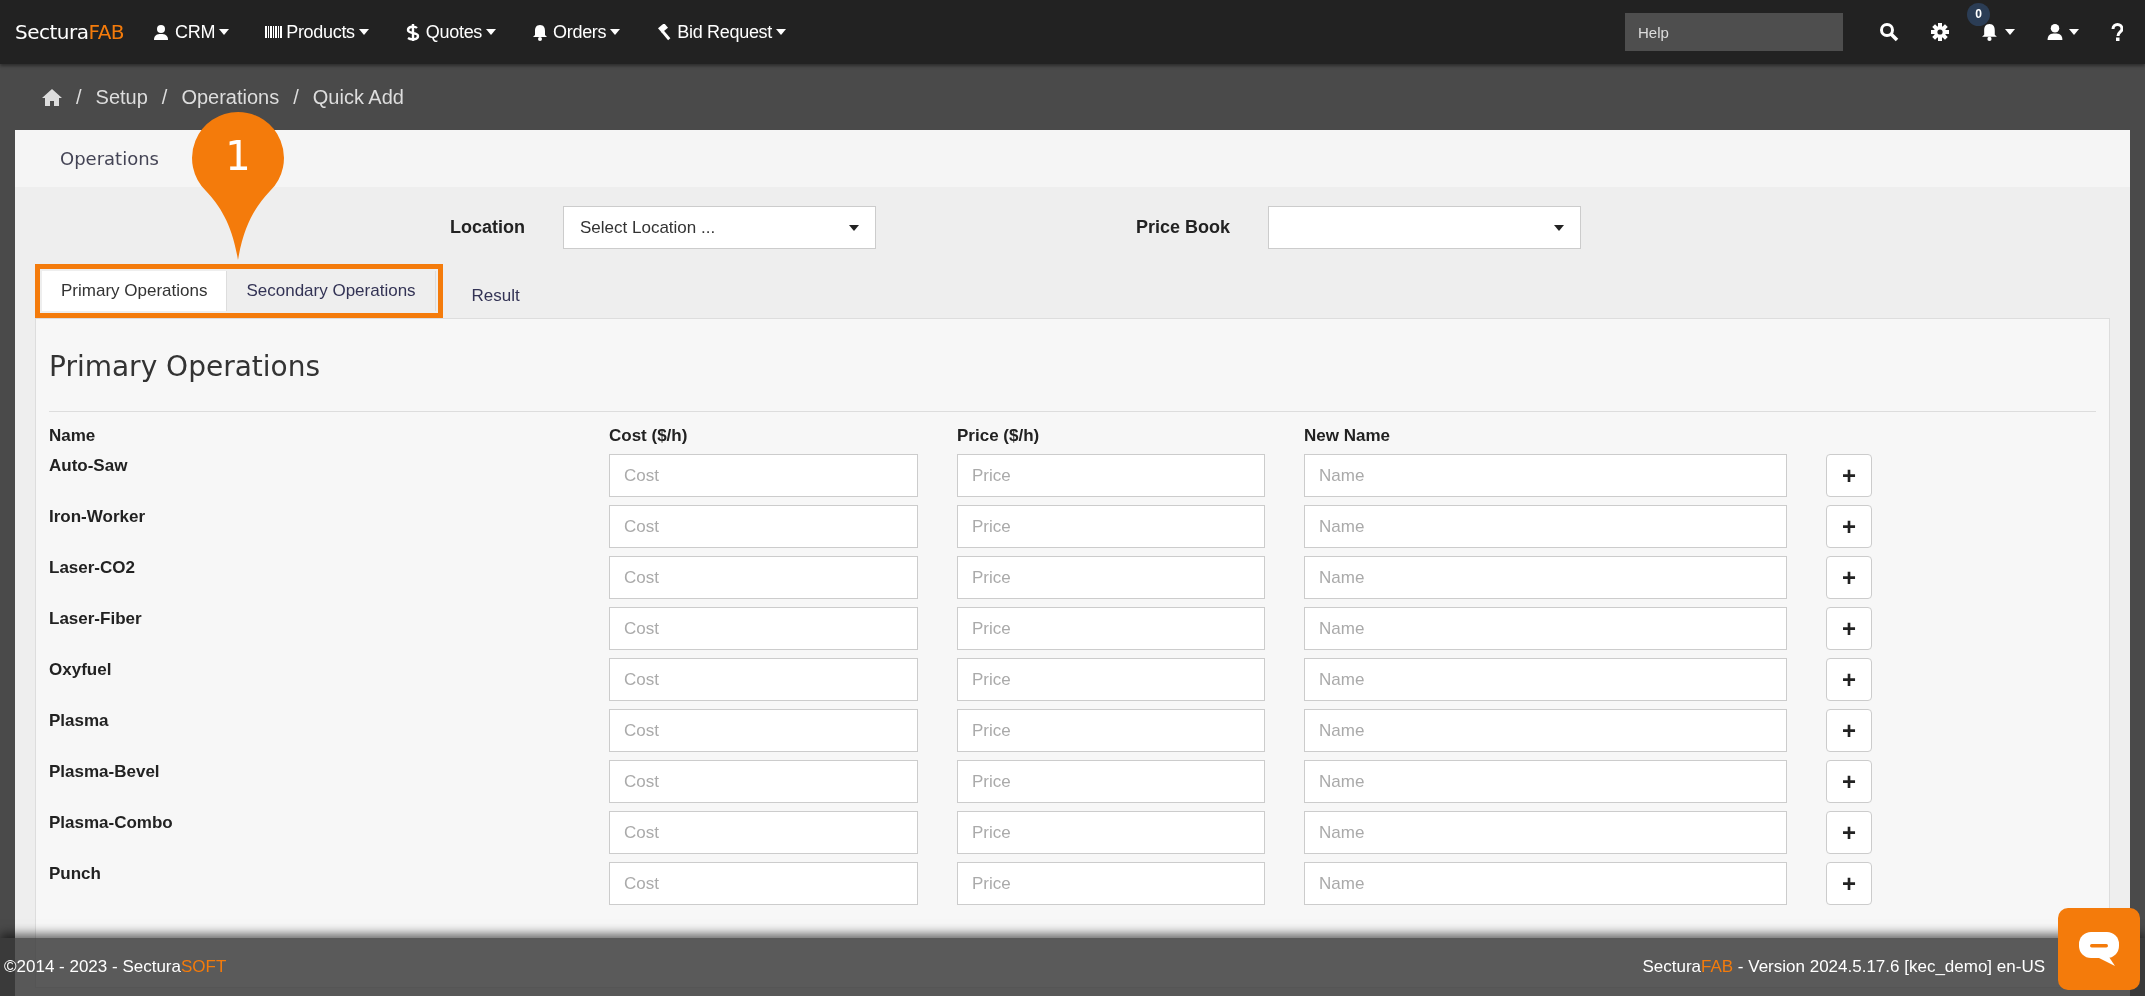 This screenshot has width=2145, height=996. Describe the element at coordinates (185, 367) in the screenshot. I see `section-title: Primary Operations` at that location.